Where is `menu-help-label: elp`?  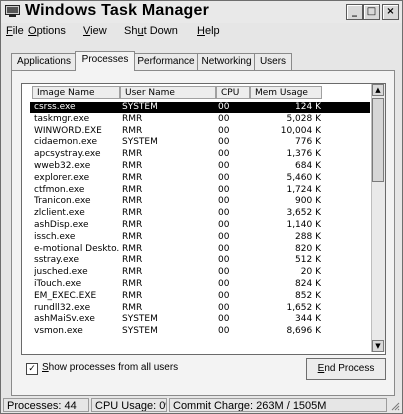 menu-help-label: elp is located at coordinates (212, 31).